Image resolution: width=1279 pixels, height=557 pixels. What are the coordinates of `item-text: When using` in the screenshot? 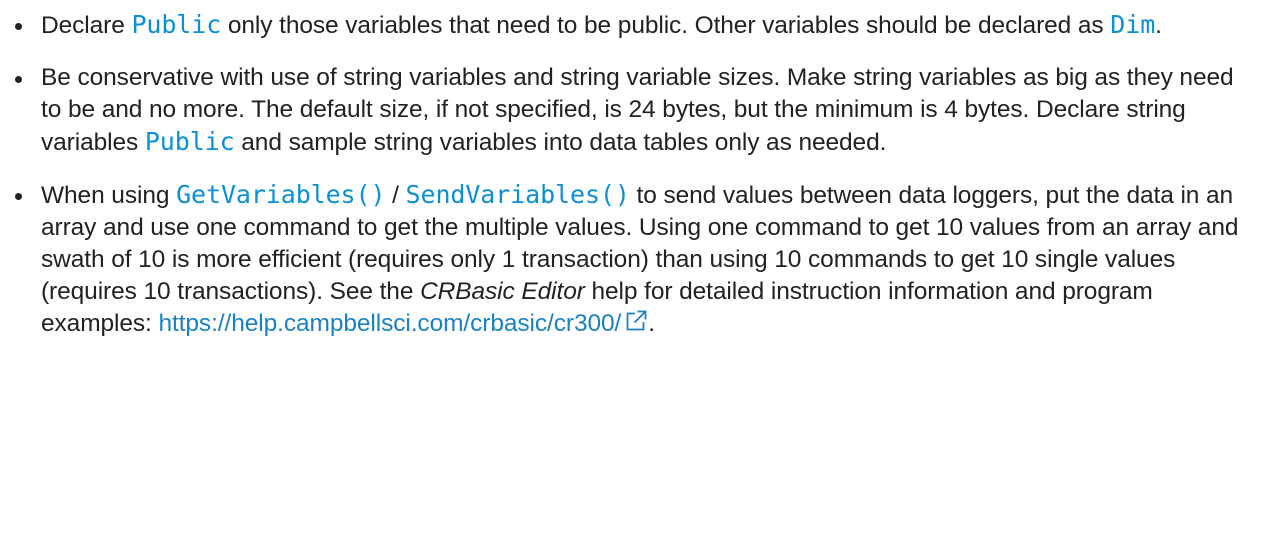 It's located at (109, 195).